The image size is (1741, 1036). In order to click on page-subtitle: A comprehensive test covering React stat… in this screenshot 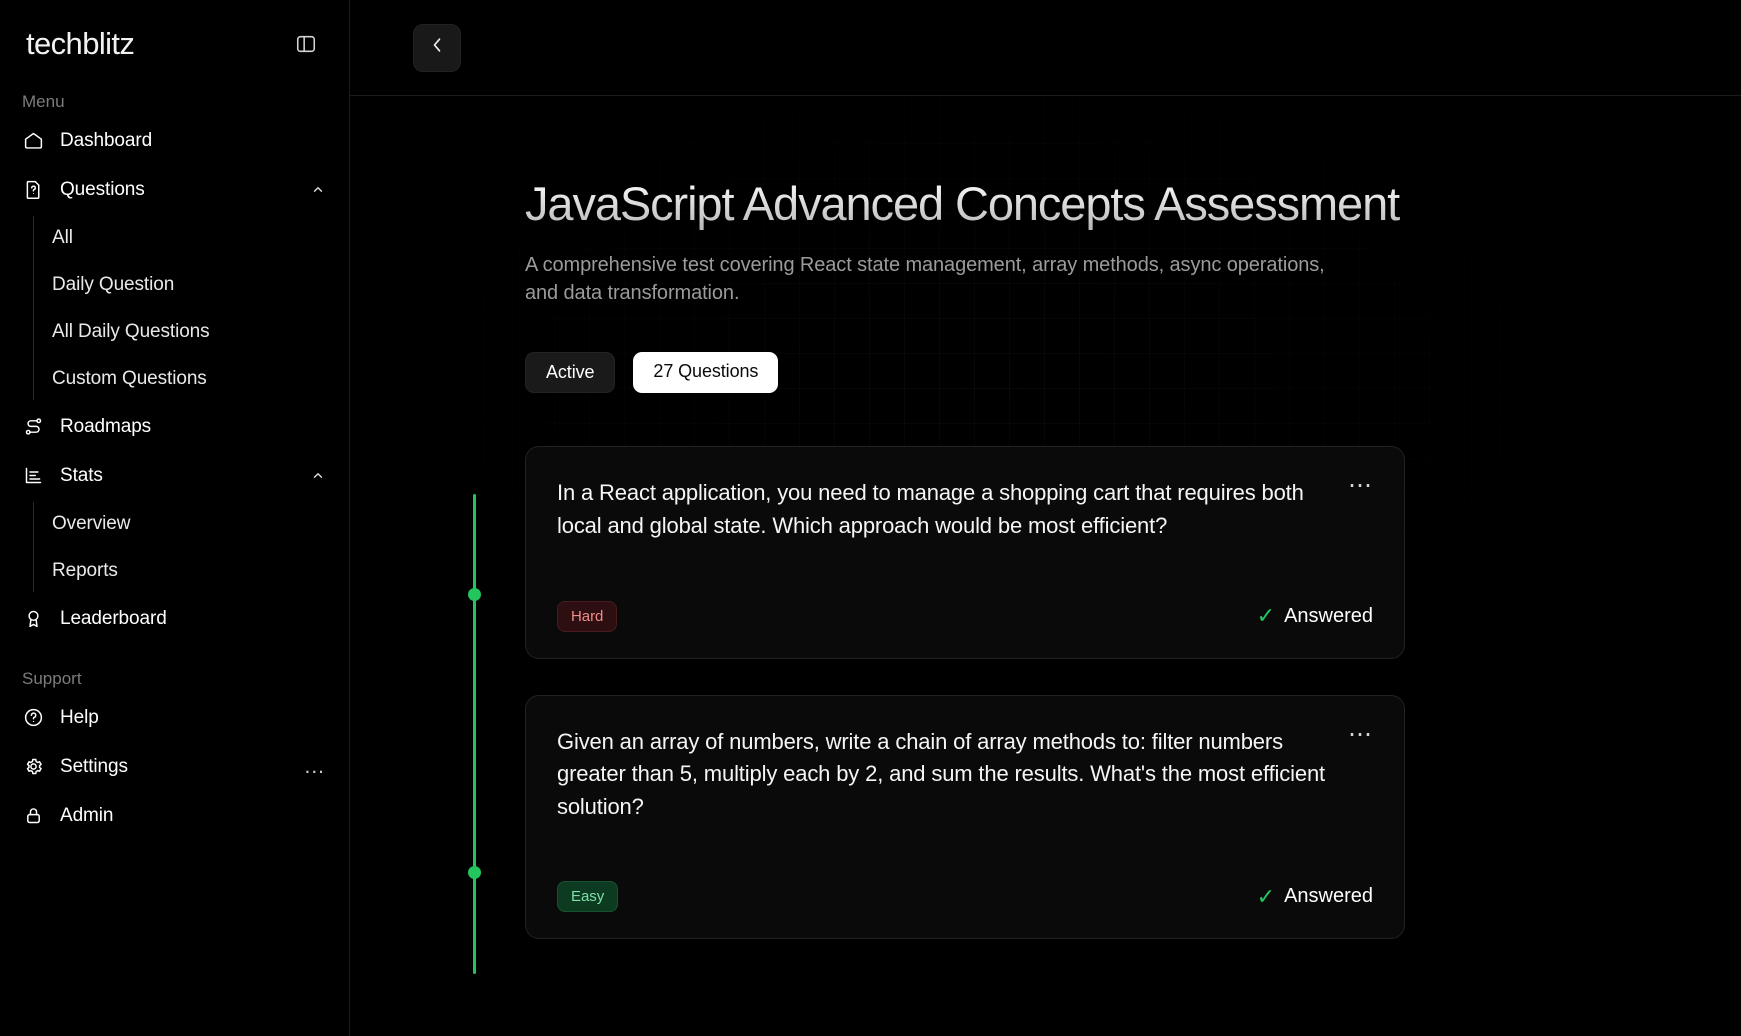, I will do `click(925, 279)`.